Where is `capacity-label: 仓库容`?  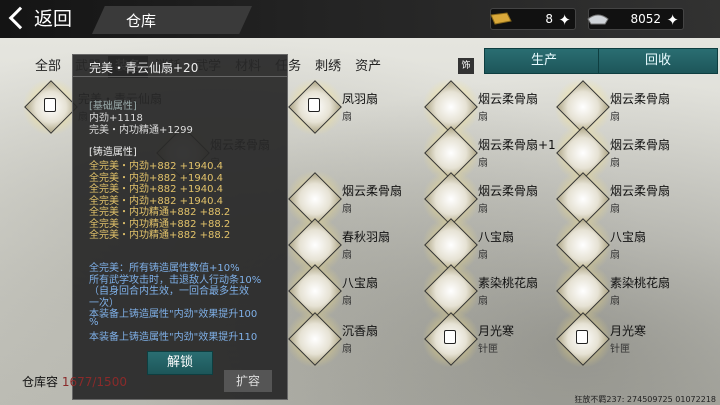
capacity-label: 仓库容 is located at coordinates (40, 382).